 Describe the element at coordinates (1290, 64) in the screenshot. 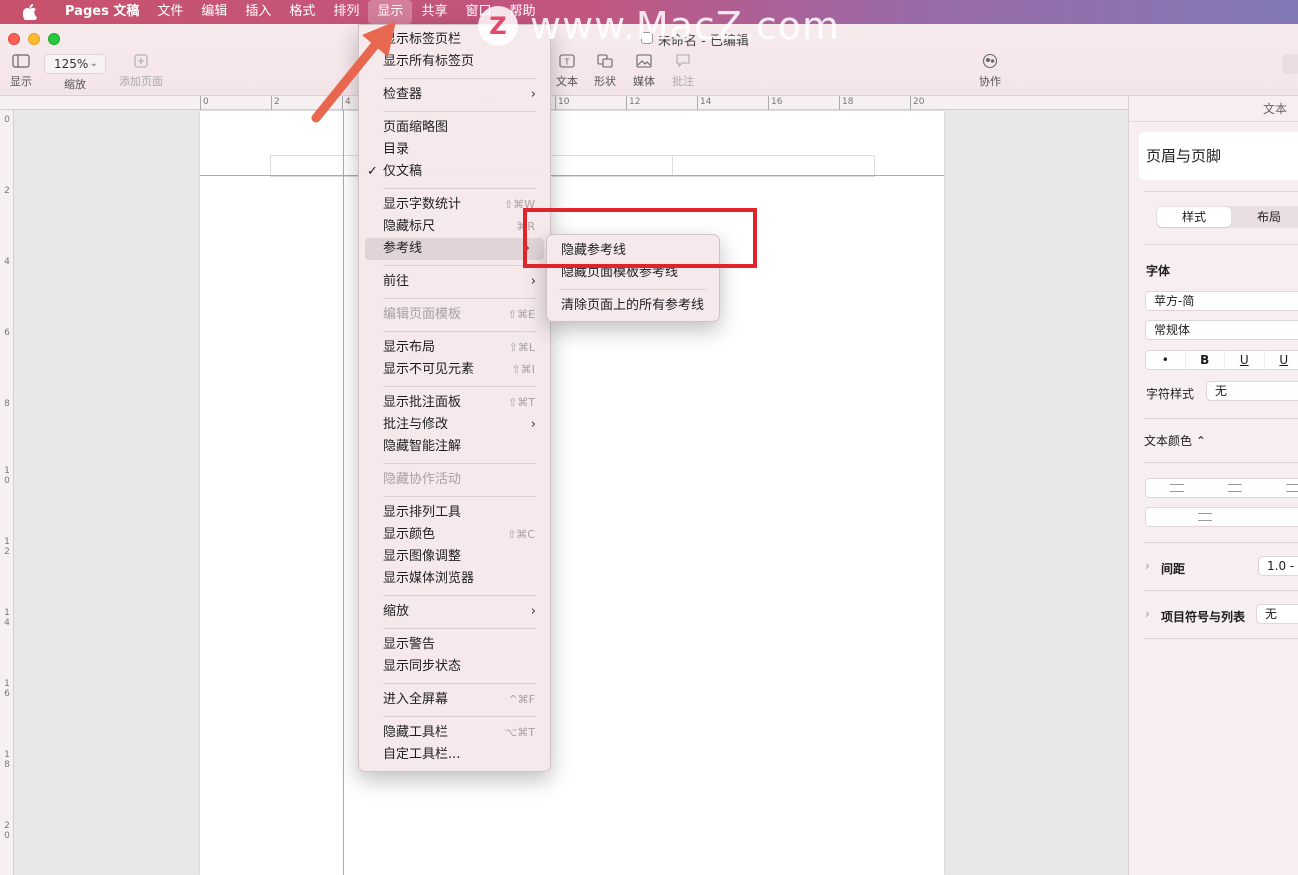

I see `overflow-button` at that location.